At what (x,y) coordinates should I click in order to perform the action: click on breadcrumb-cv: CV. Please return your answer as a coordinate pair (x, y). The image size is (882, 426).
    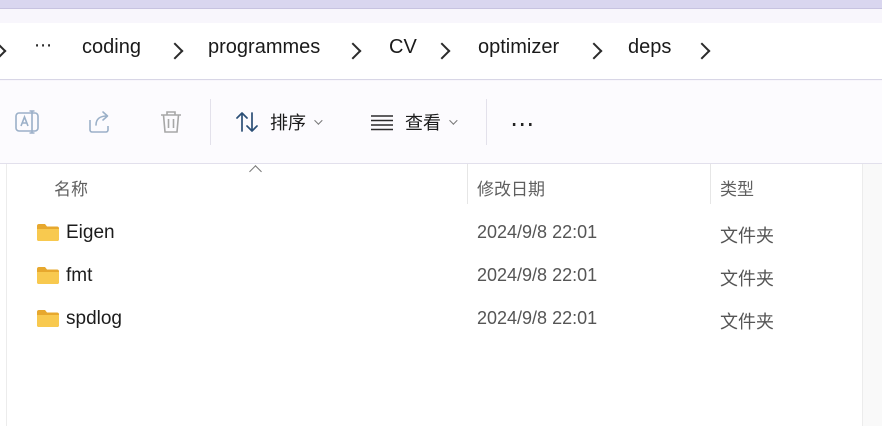
    Looking at the image, I should click on (403, 47).